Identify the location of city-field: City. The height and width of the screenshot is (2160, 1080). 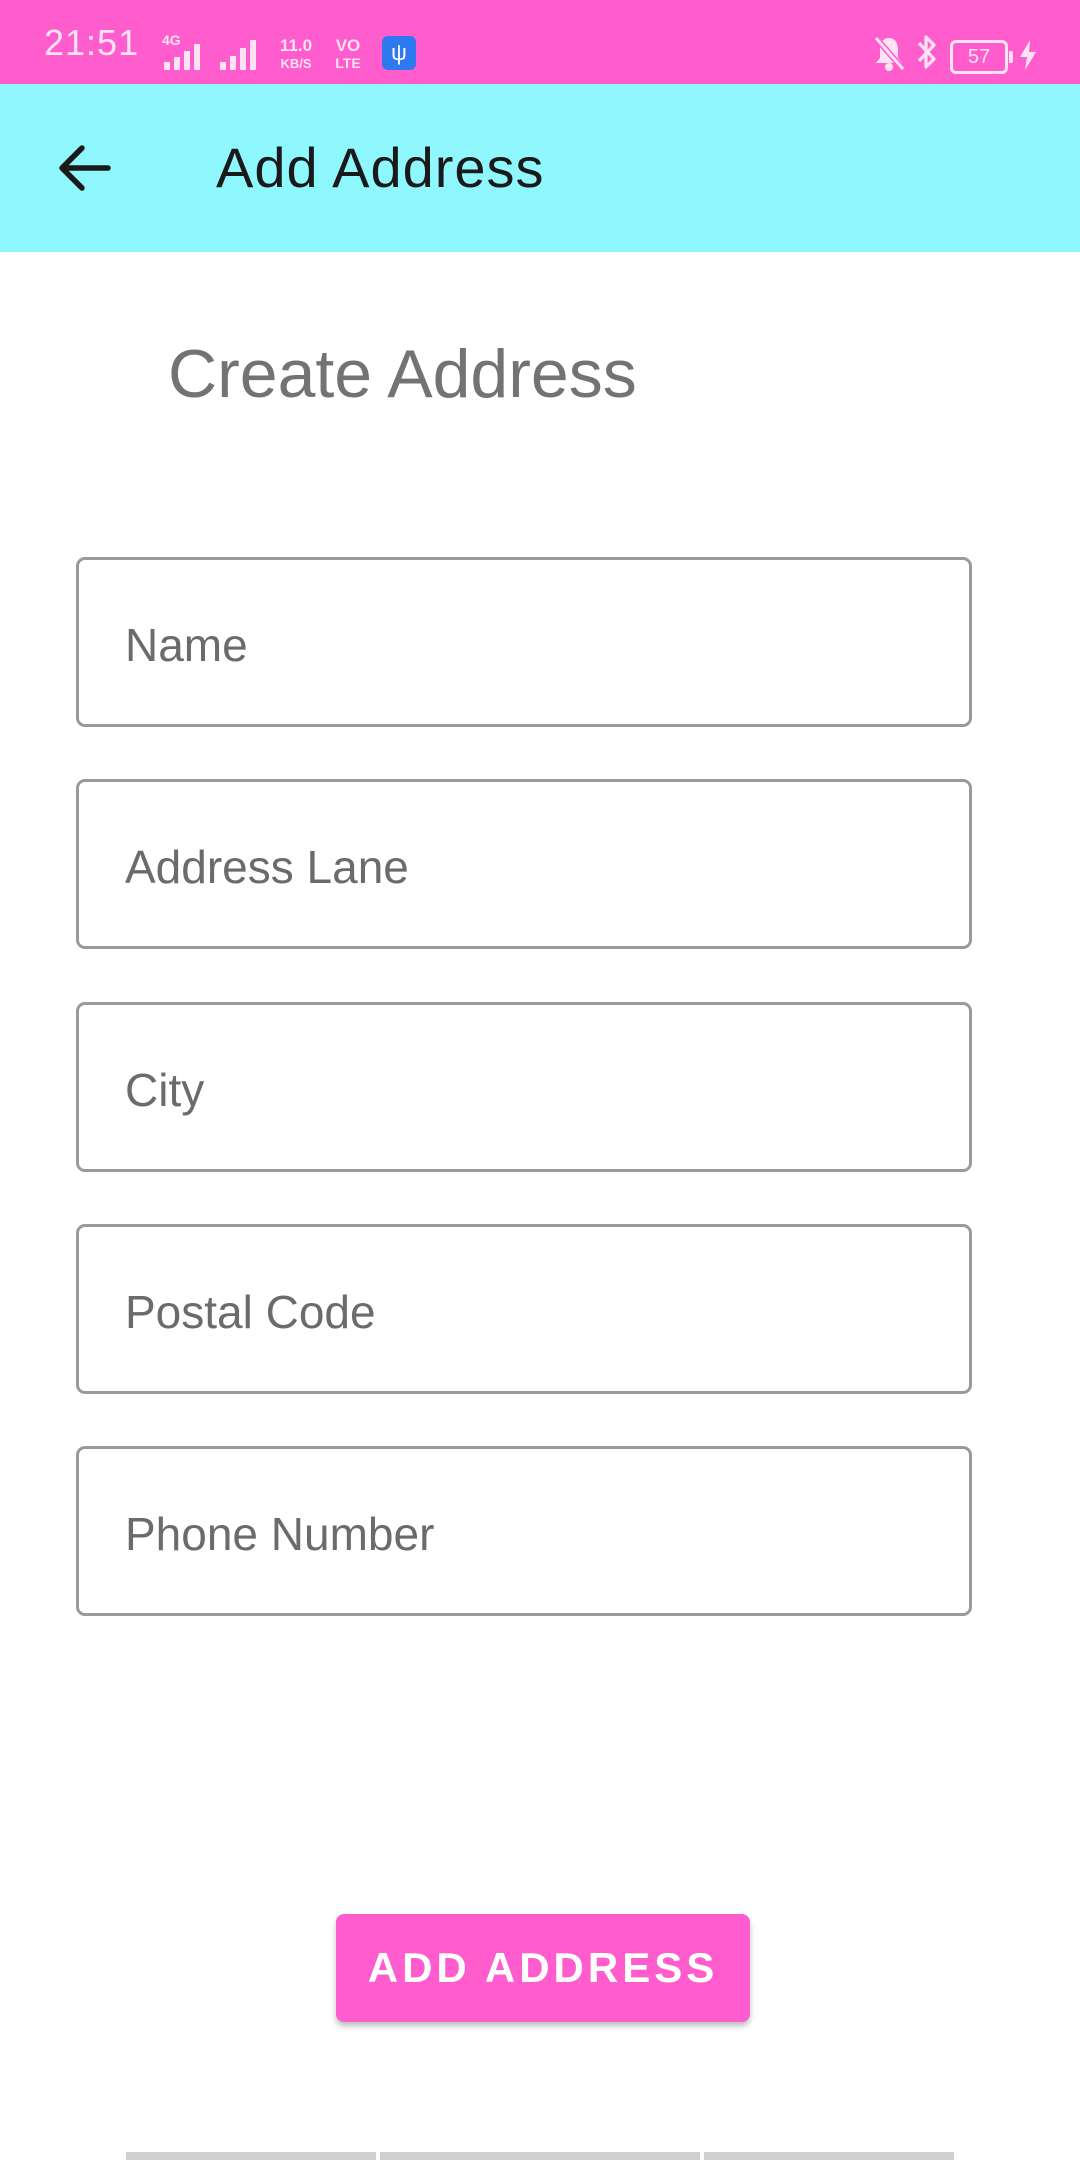
(524, 1087).